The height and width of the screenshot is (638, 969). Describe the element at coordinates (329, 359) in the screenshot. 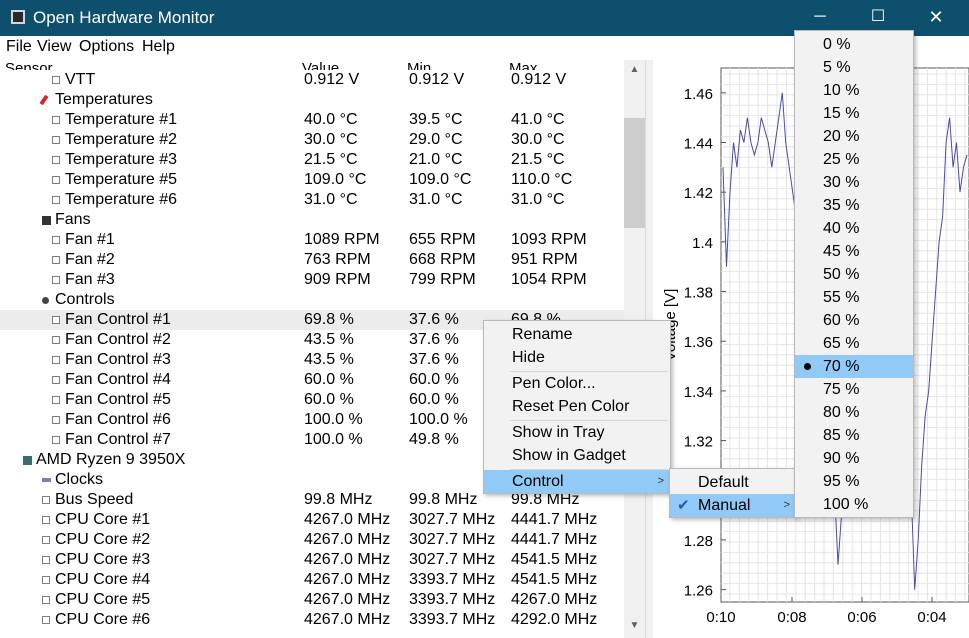

I see `sensor-value: 43.5 %` at that location.